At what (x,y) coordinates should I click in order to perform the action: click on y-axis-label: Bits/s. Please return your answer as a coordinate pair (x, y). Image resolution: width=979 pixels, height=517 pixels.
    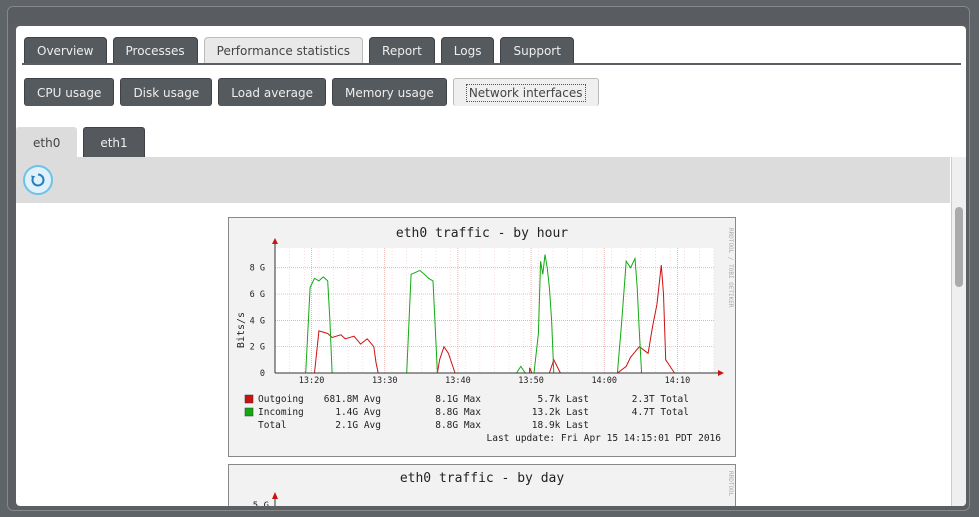
    Looking at the image, I should click on (241, 330).